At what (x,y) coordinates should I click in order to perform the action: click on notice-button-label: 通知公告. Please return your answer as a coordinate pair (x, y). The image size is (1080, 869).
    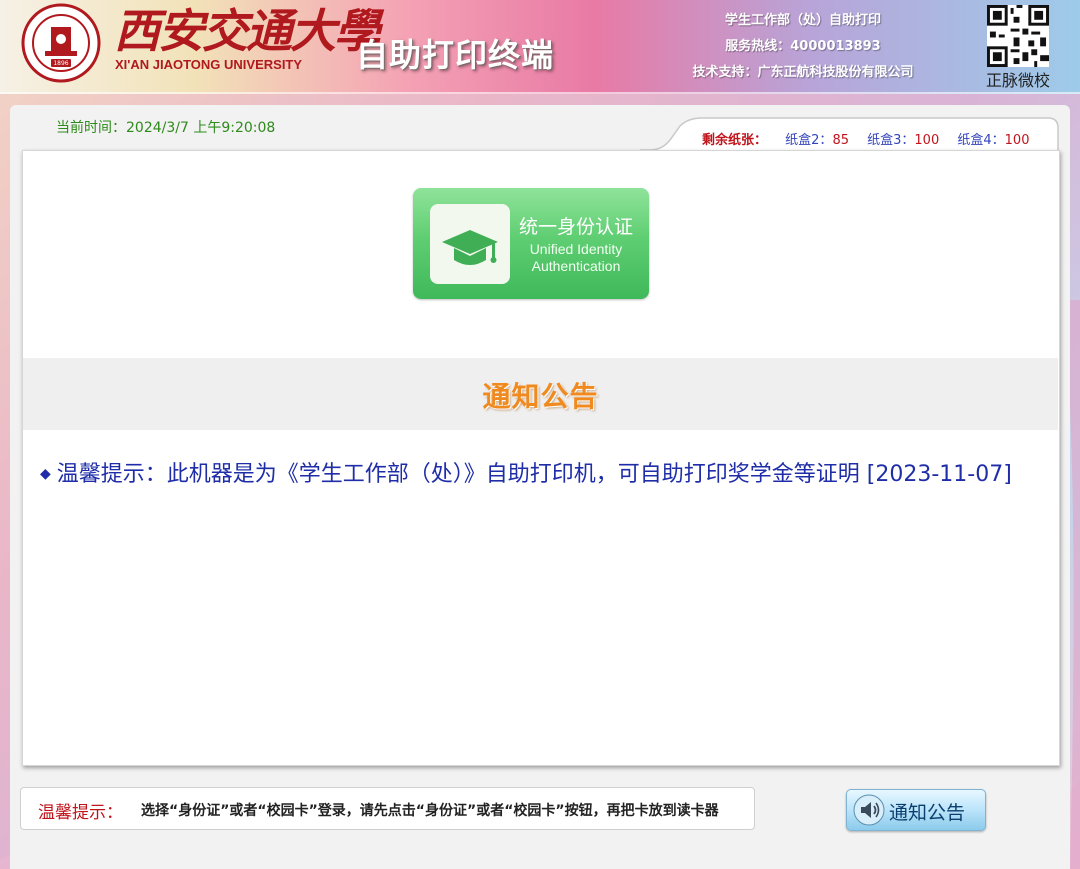
    Looking at the image, I should click on (927, 813).